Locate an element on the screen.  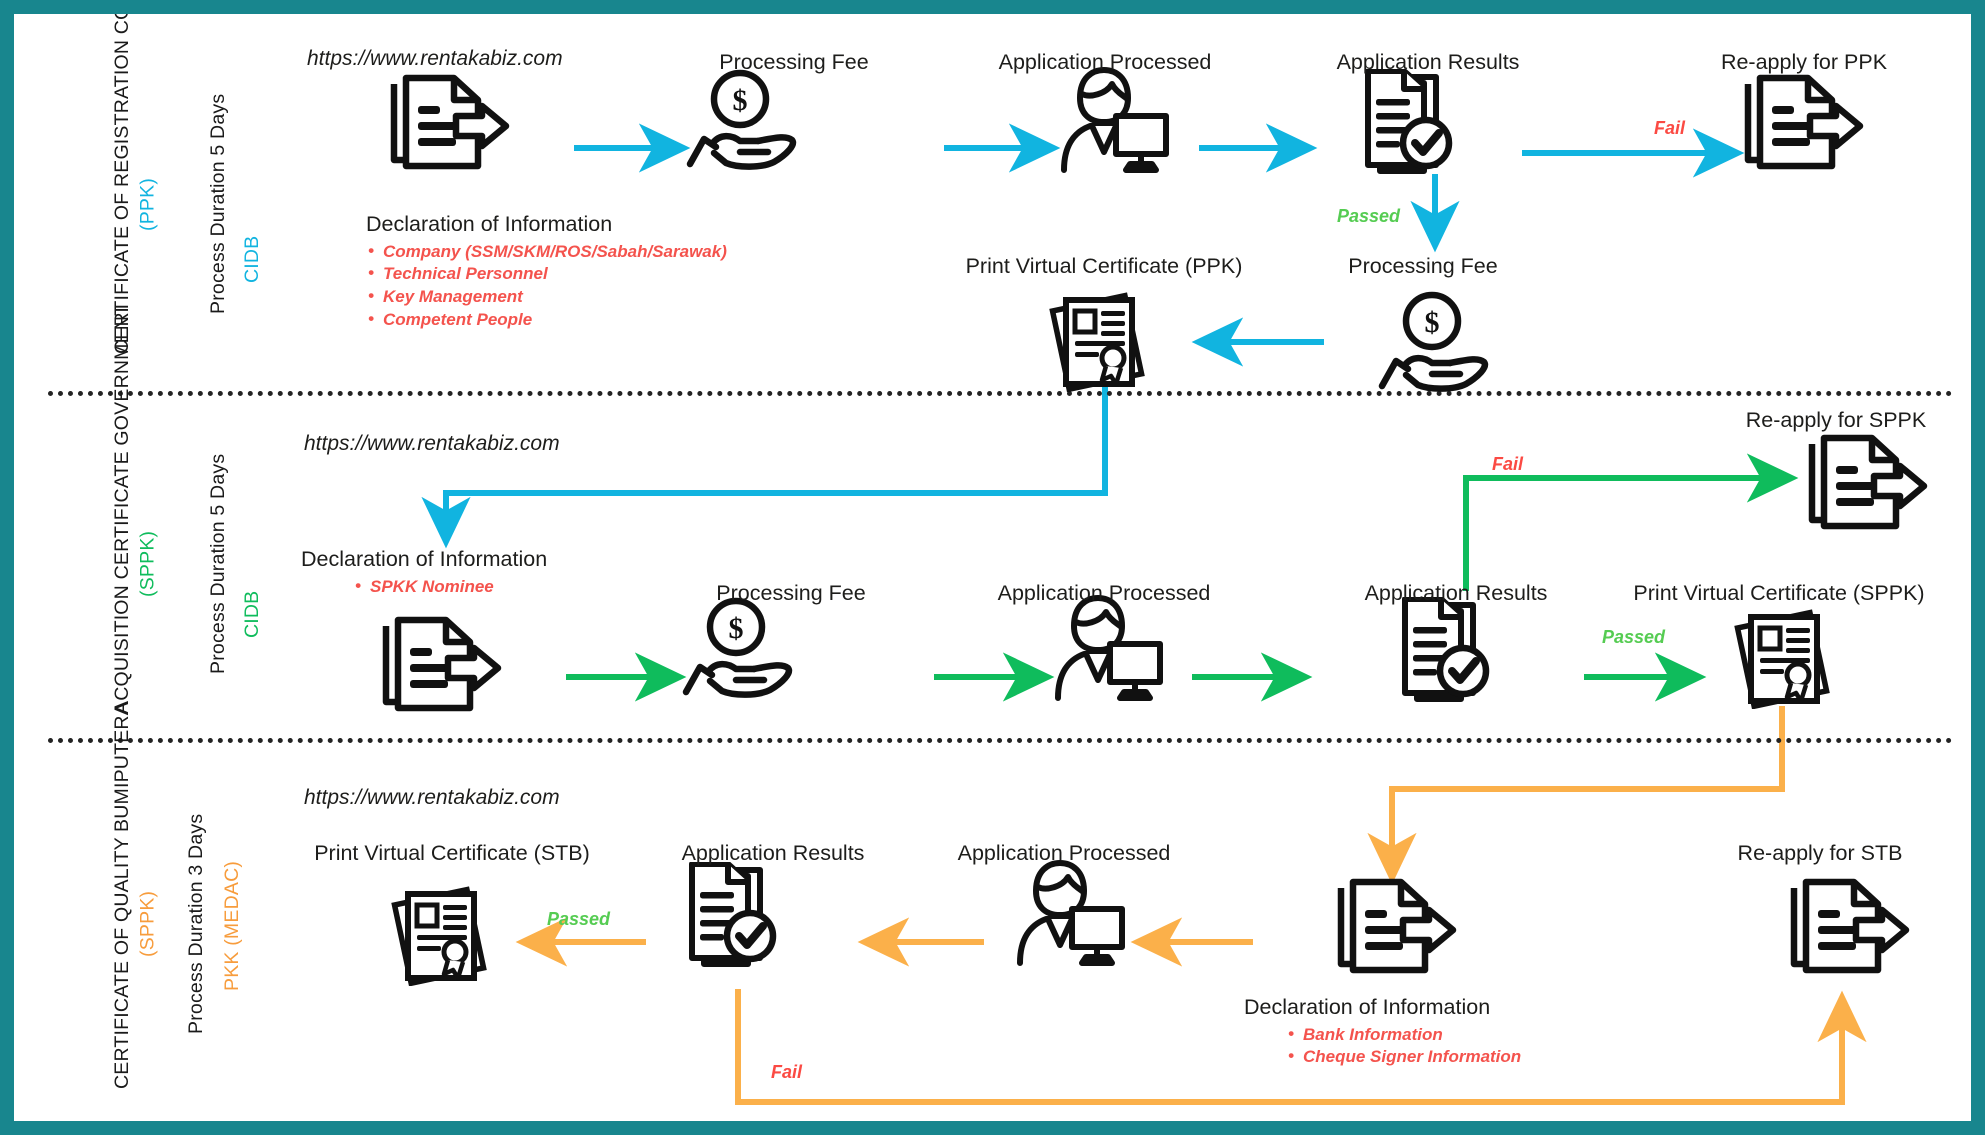
row-duration-ppk-text: Process Duration 5 Days is located at coordinates (218, 204).